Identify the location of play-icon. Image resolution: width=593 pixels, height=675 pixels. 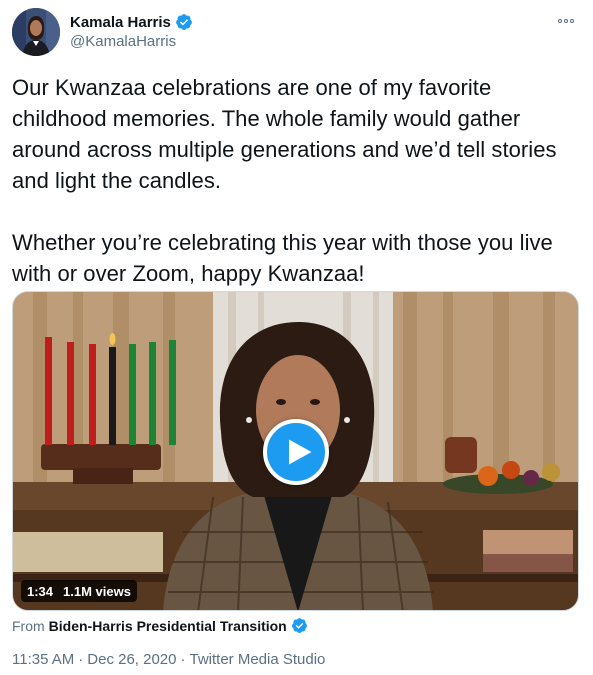
(299, 452).